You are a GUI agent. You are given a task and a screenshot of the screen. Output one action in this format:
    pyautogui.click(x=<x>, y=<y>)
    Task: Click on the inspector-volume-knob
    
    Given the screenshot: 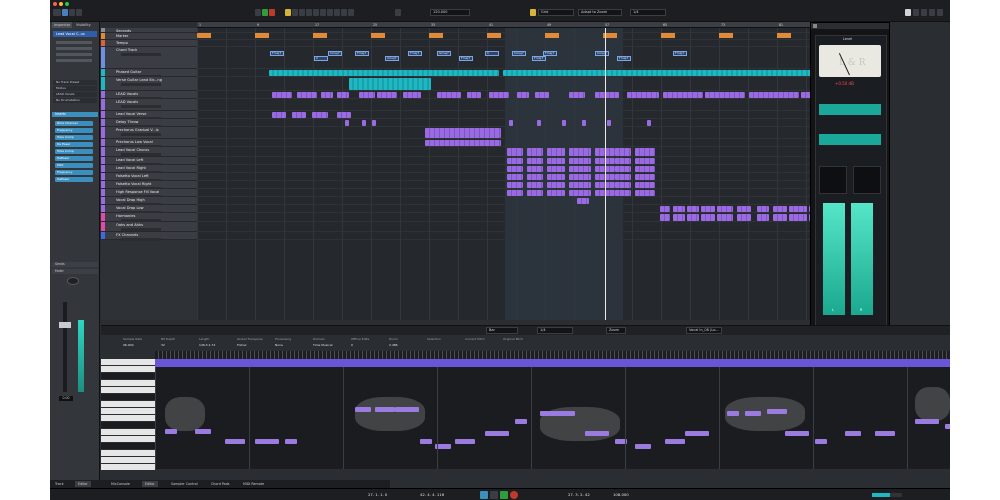 What is the action you would take?
    pyautogui.click(x=74, y=42)
    